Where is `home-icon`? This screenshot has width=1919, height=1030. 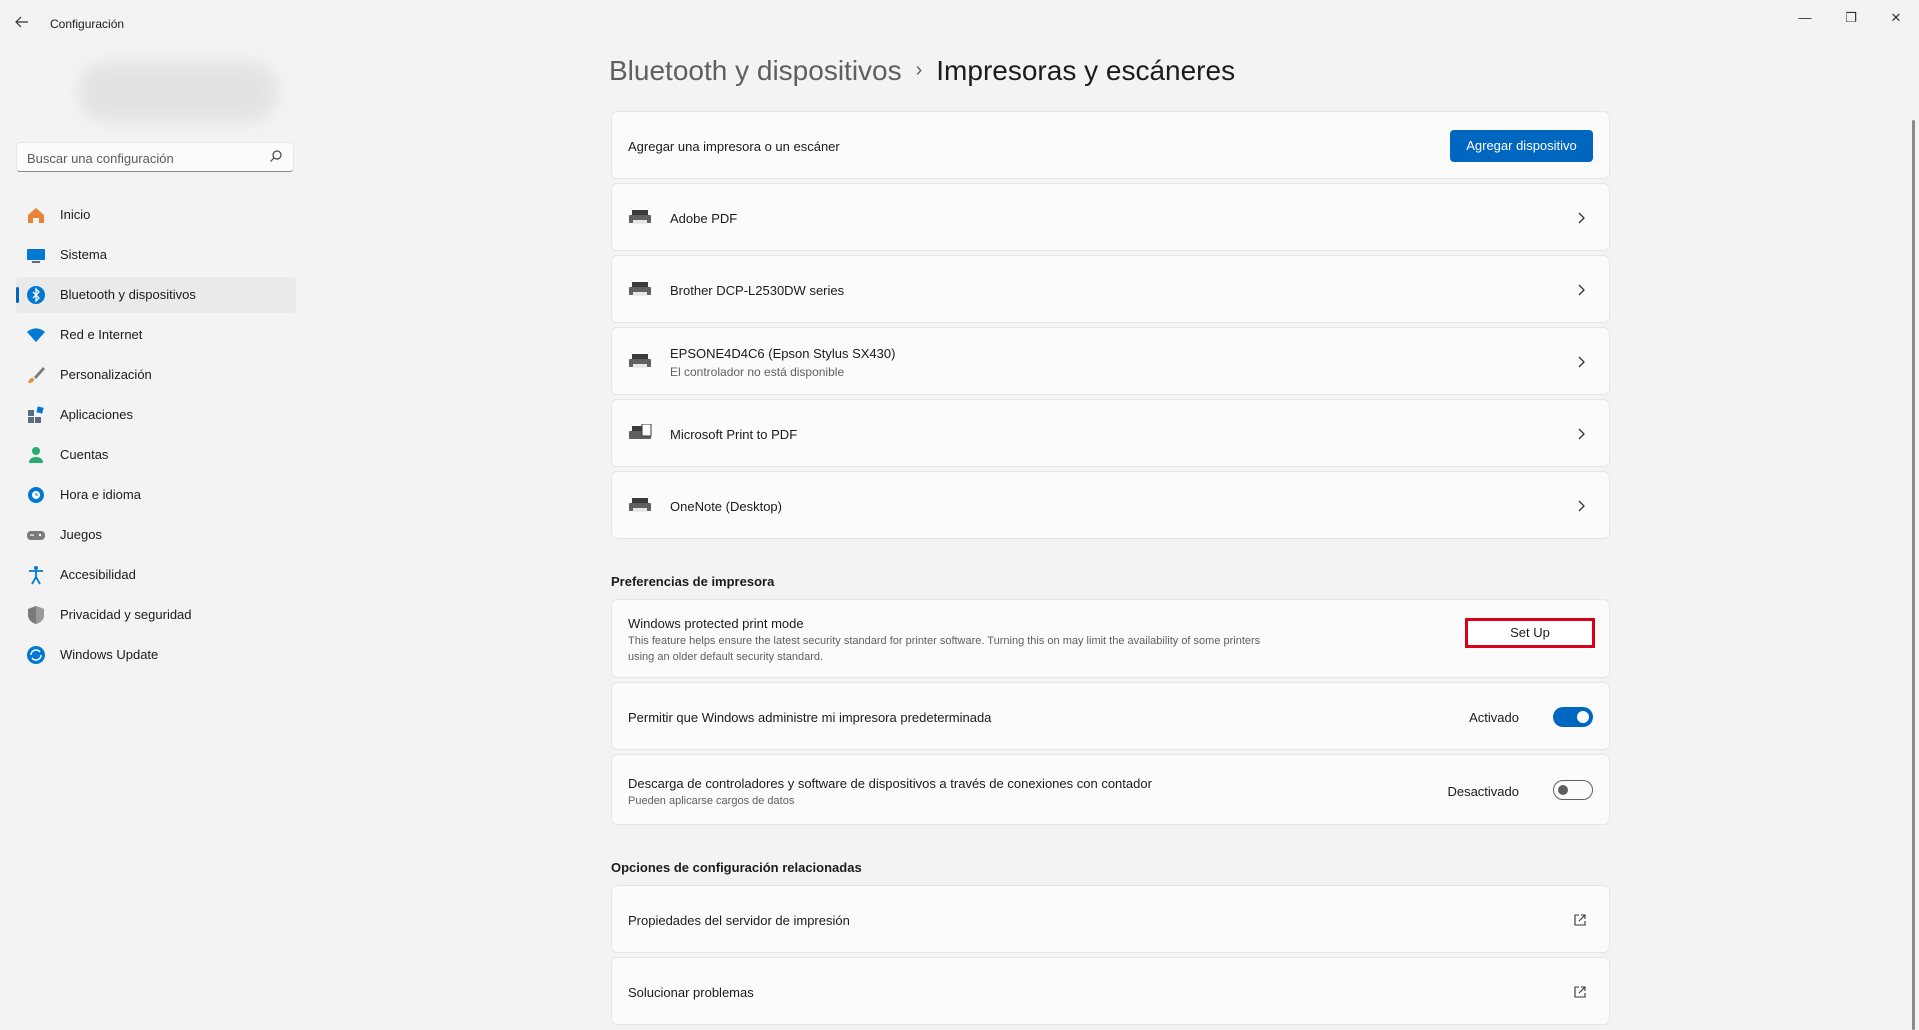
home-icon is located at coordinates (36, 215).